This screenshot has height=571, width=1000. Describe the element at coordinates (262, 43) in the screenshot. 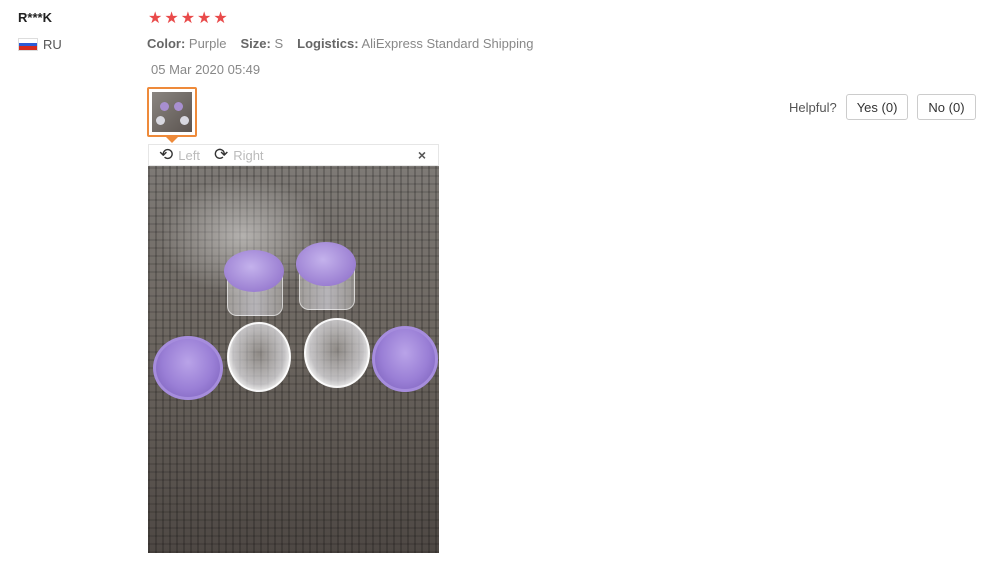

I see `size-info: Size: S` at that location.